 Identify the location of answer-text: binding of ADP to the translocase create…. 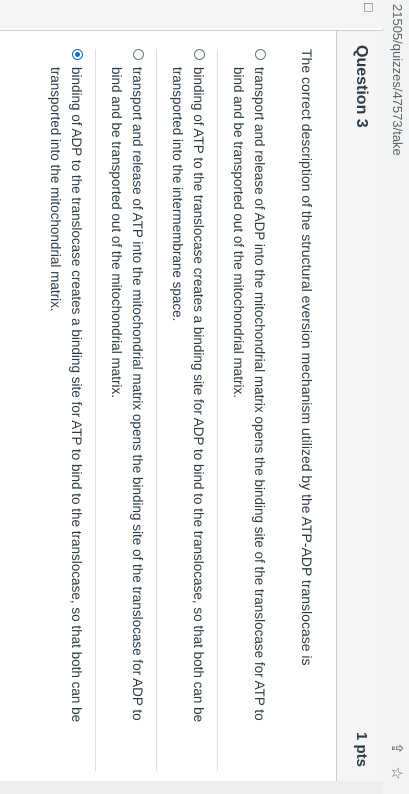
(66, 395).